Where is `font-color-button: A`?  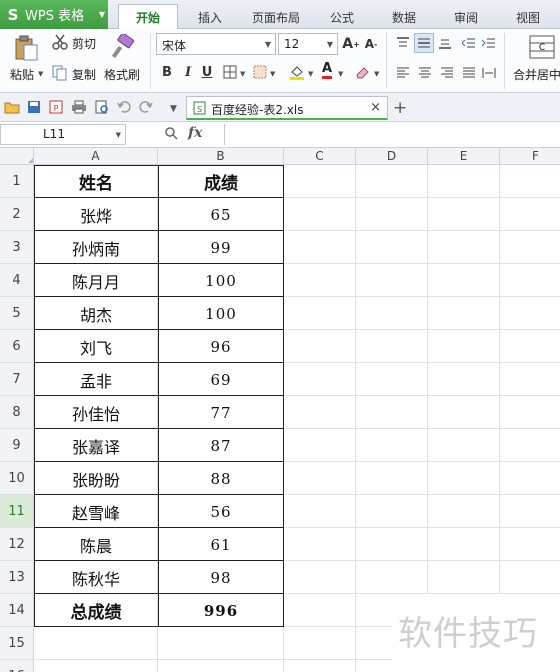 font-color-button: A is located at coordinates (327, 70).